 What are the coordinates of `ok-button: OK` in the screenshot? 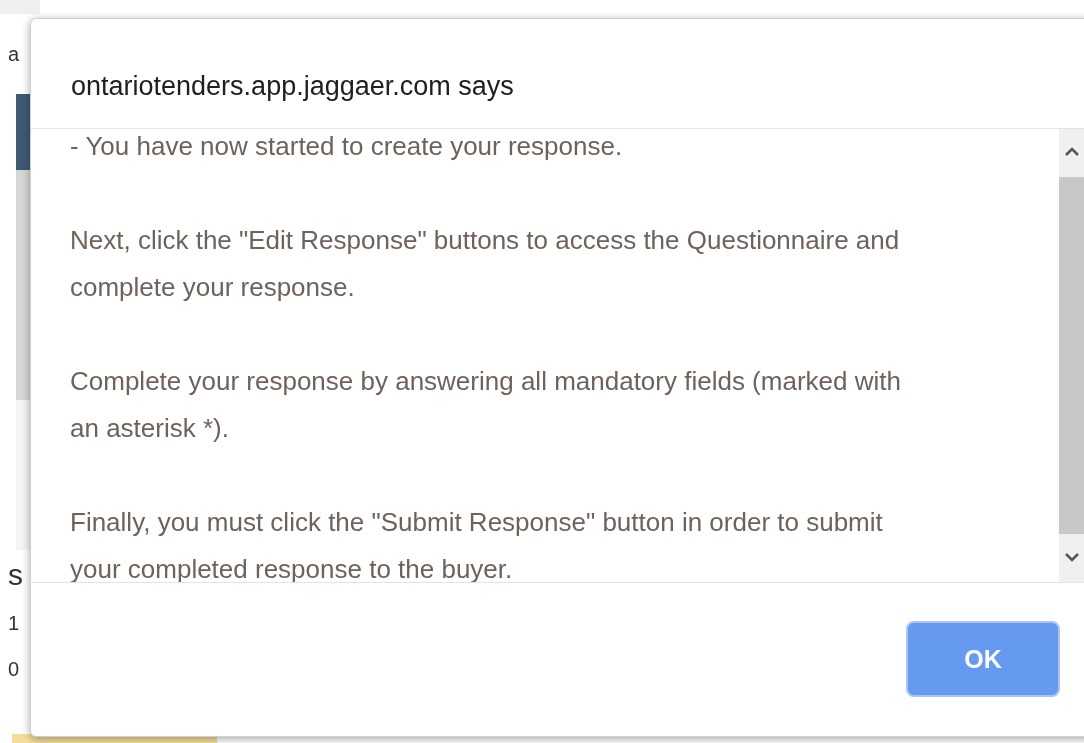 It's located at (983, 659).